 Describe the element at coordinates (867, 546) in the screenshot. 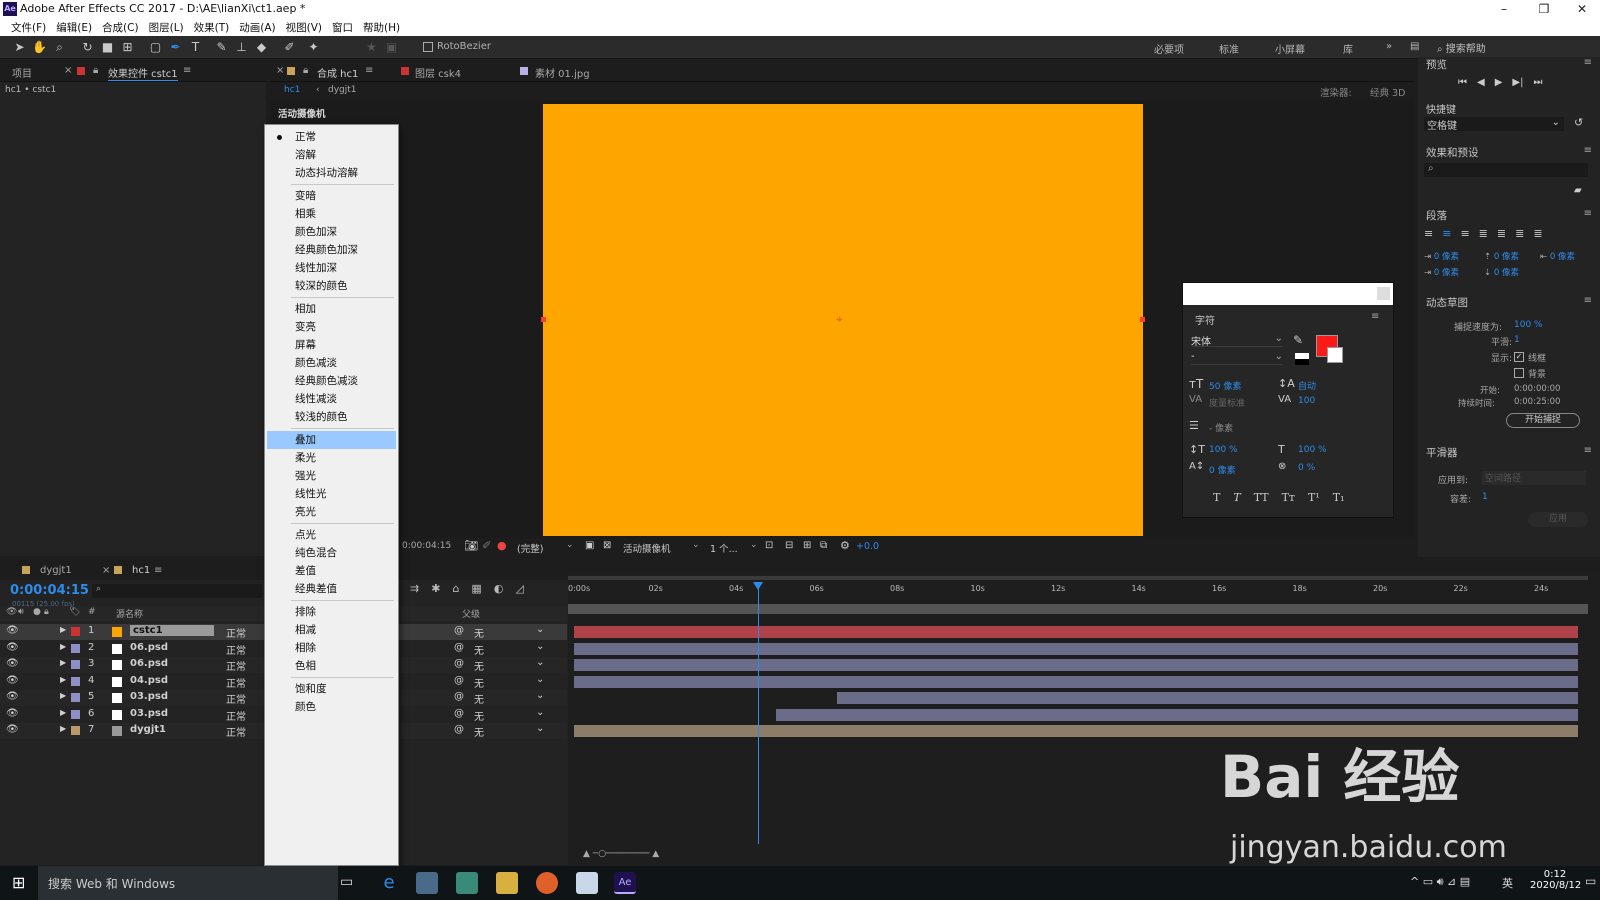

I see `exposure-value: +0.0` at that location.